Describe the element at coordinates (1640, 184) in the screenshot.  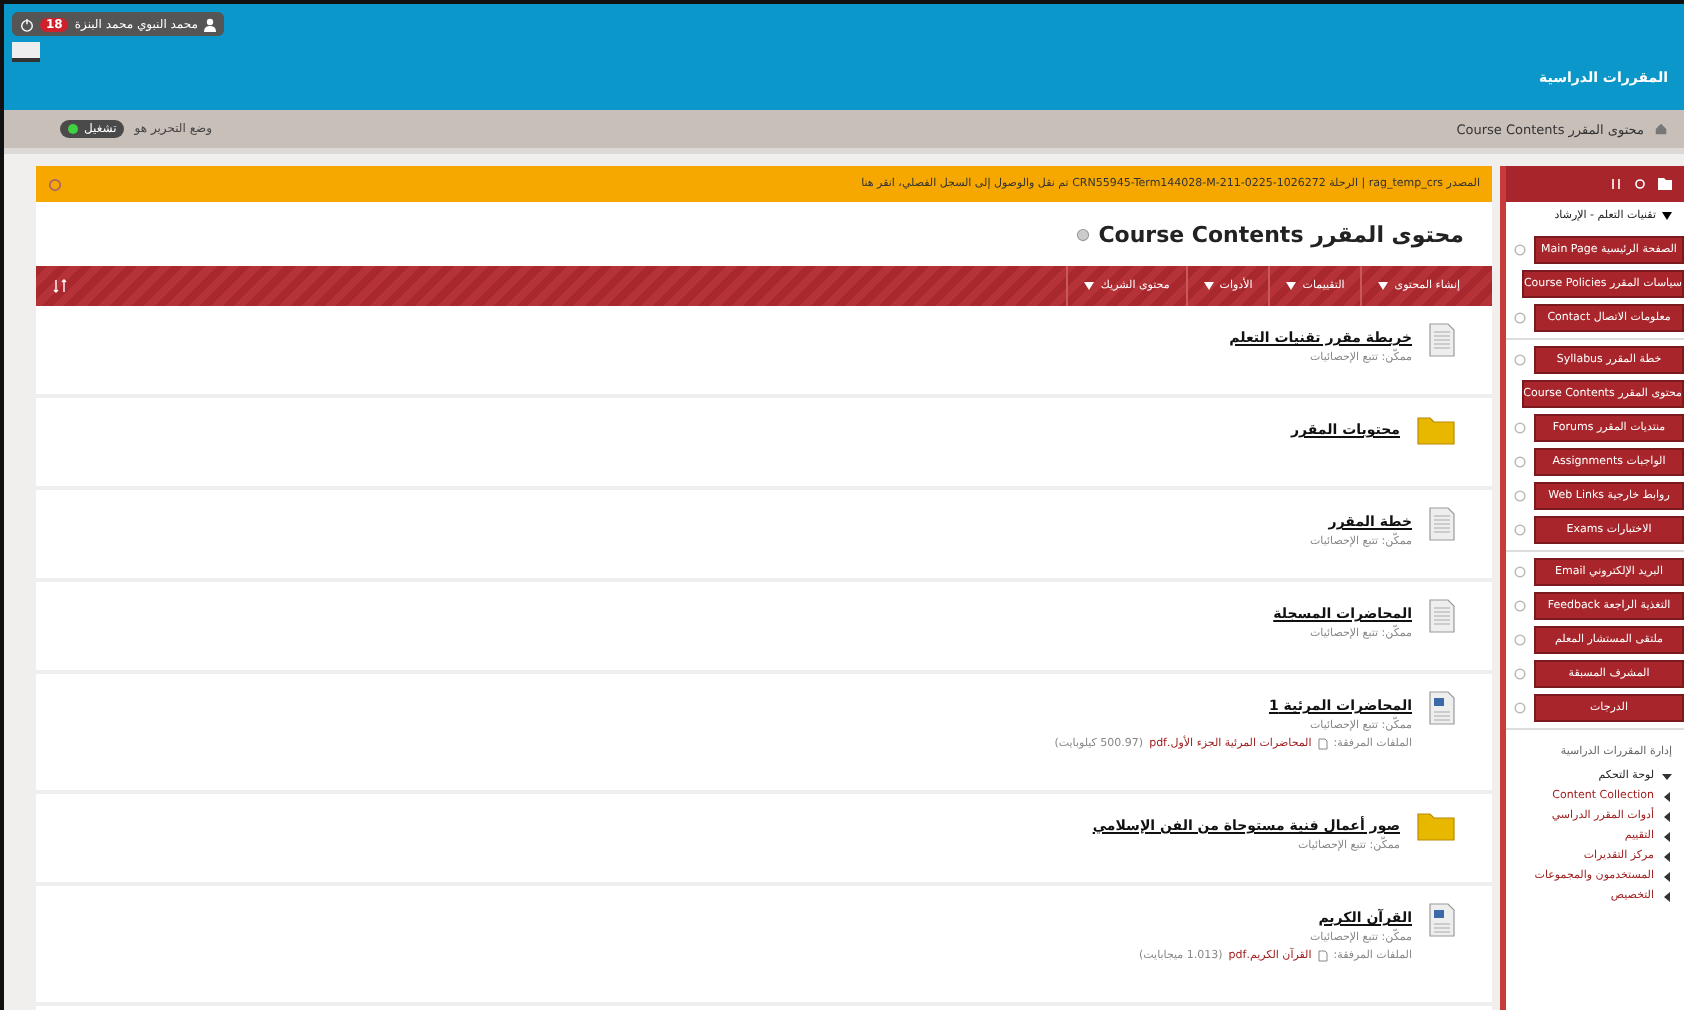
I see `refresh-icon` at that location.